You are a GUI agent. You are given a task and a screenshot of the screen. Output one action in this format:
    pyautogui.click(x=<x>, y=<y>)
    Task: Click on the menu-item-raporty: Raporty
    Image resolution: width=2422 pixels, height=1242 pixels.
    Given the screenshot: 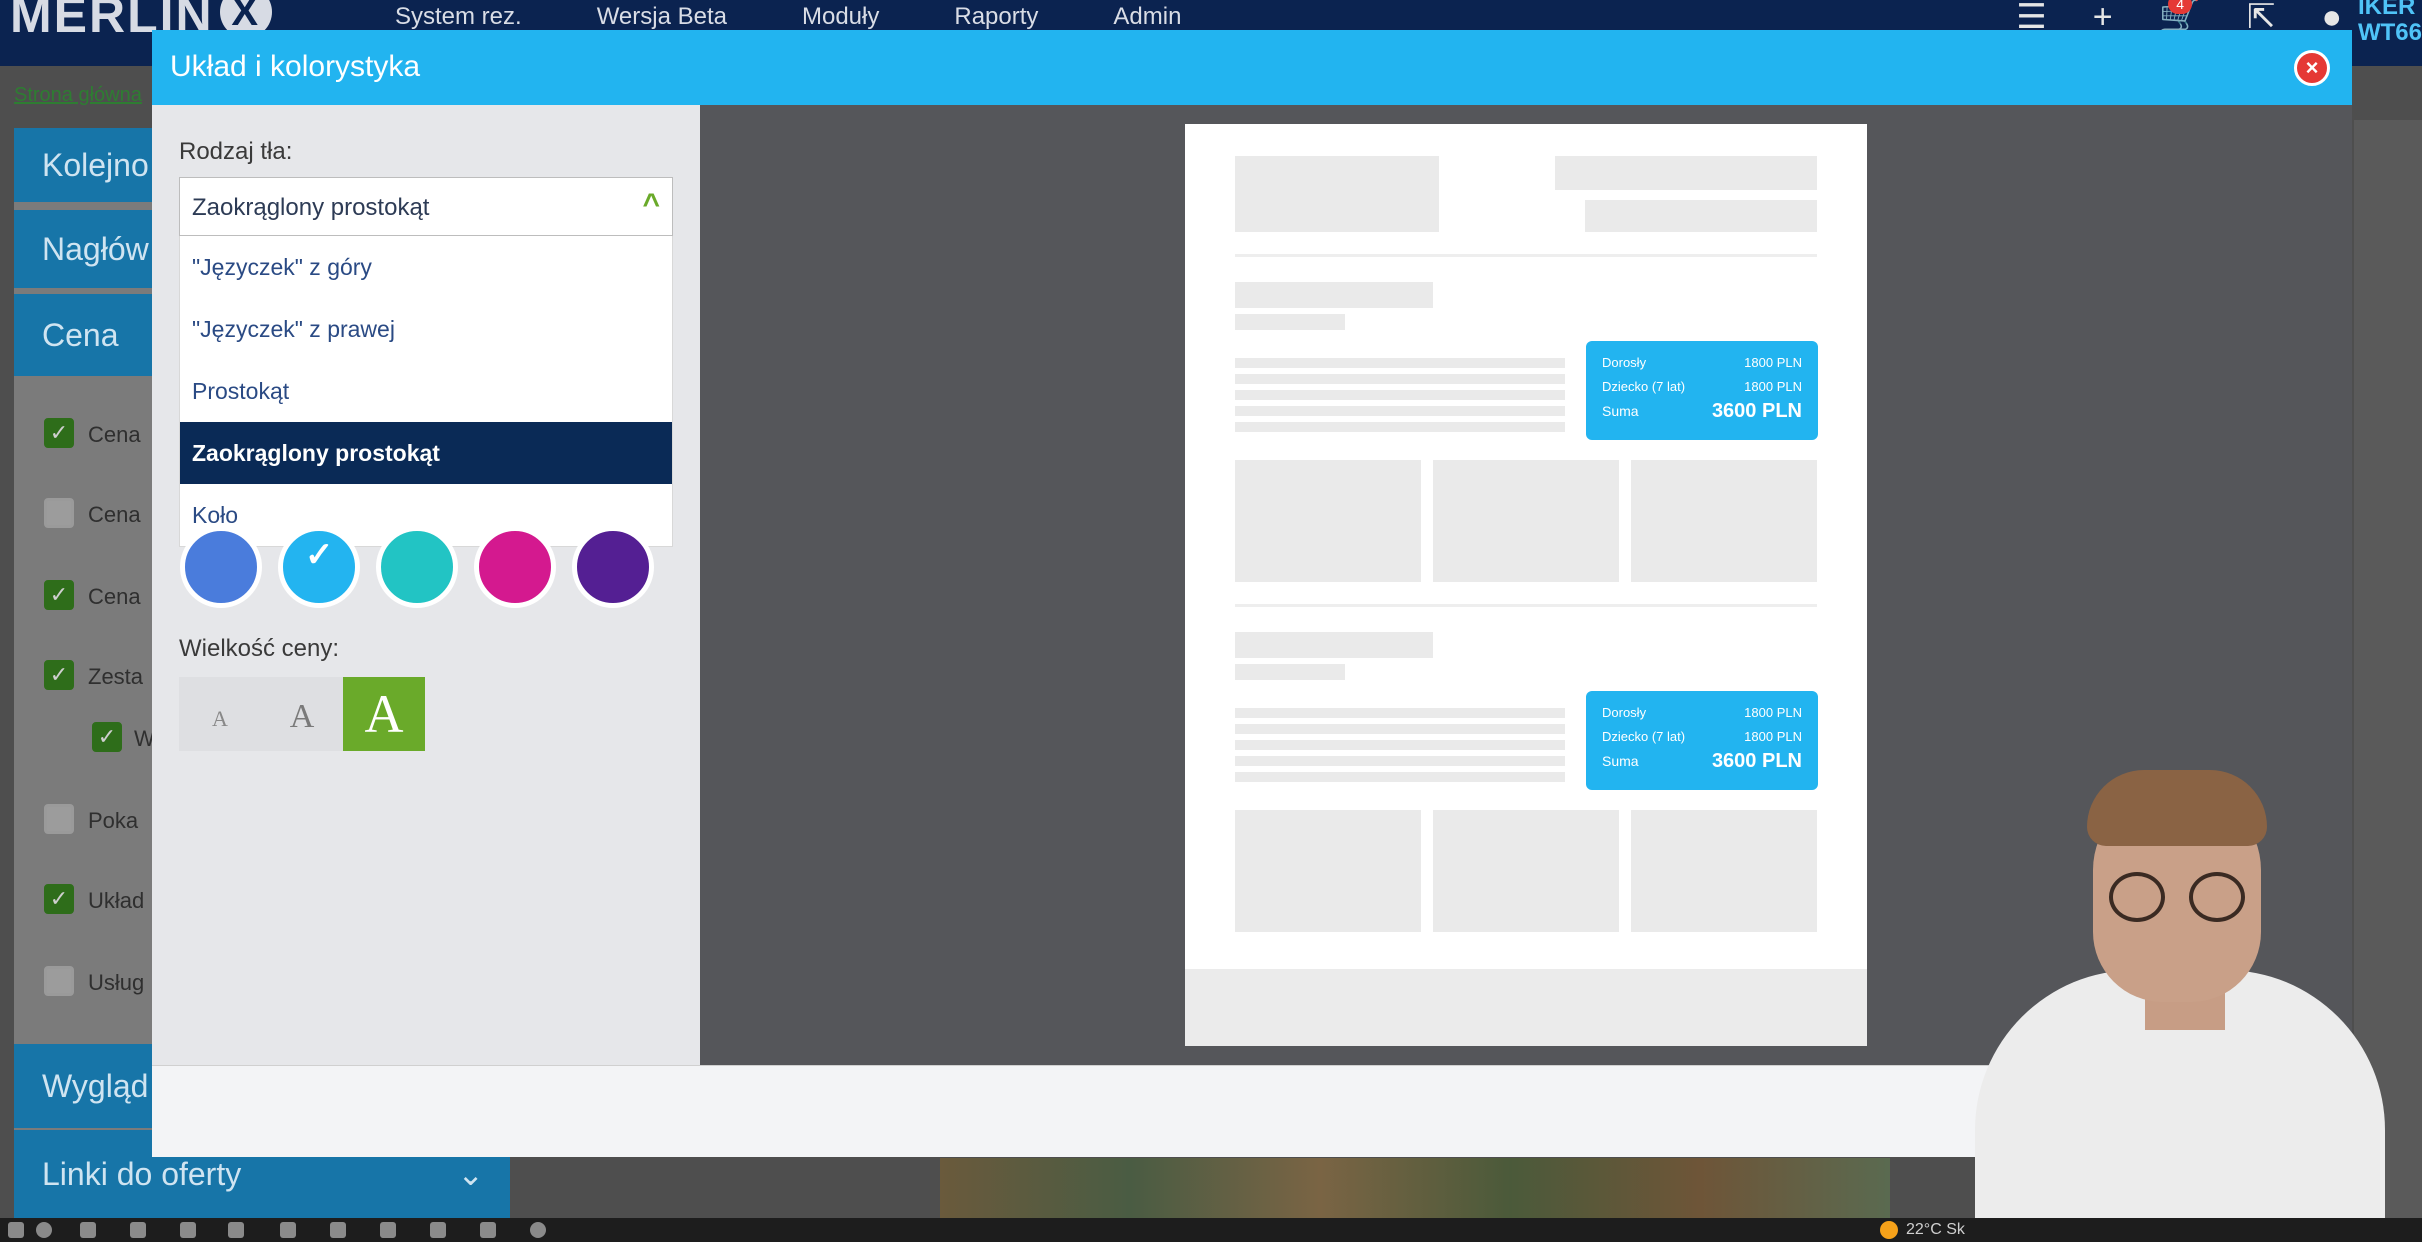 What is the action you would take?
    pyautogui.click(x=996, y=17)
    